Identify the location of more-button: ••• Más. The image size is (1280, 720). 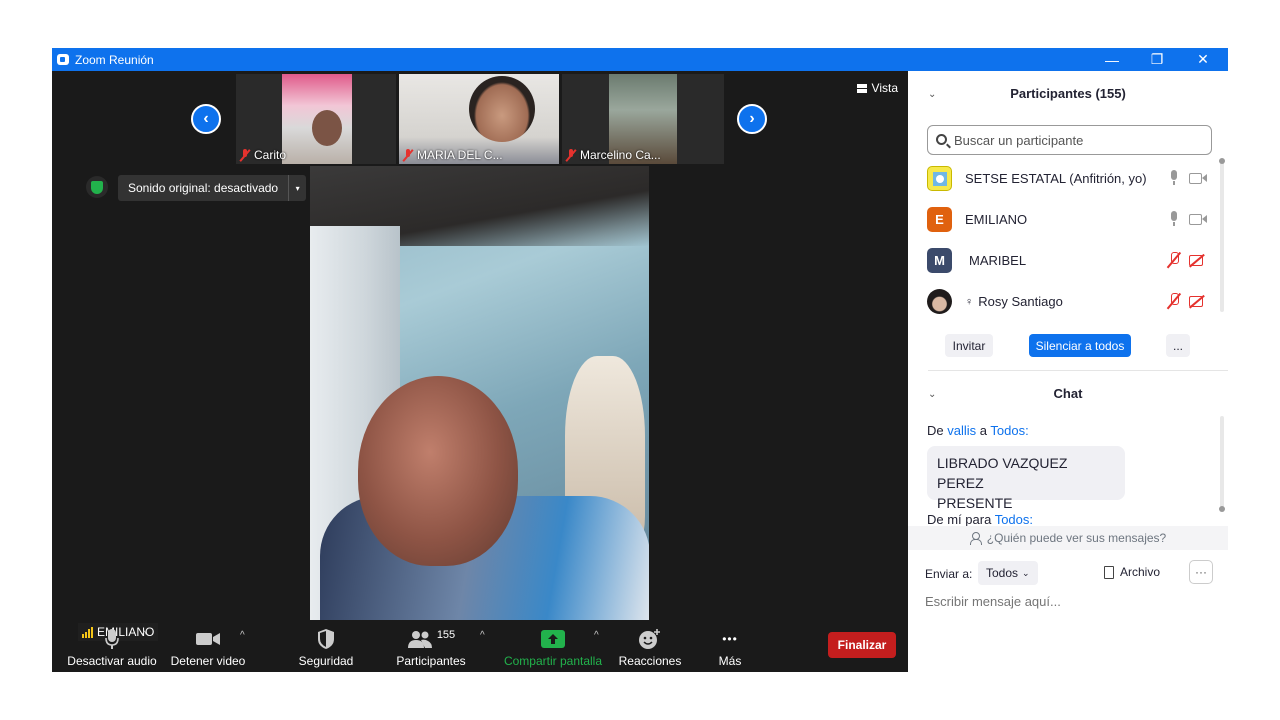
(730, 646).